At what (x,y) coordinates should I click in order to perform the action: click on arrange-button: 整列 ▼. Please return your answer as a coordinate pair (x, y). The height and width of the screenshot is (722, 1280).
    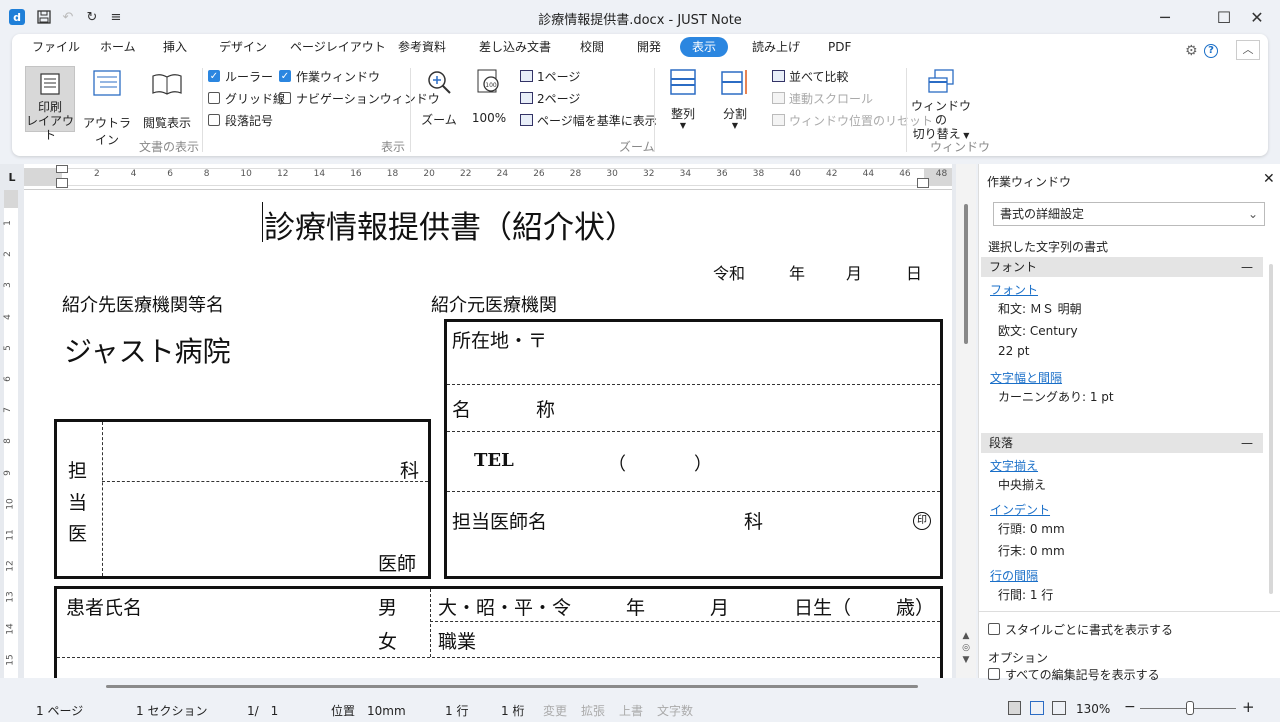
    Looking at the image, I should click on (683, 101).